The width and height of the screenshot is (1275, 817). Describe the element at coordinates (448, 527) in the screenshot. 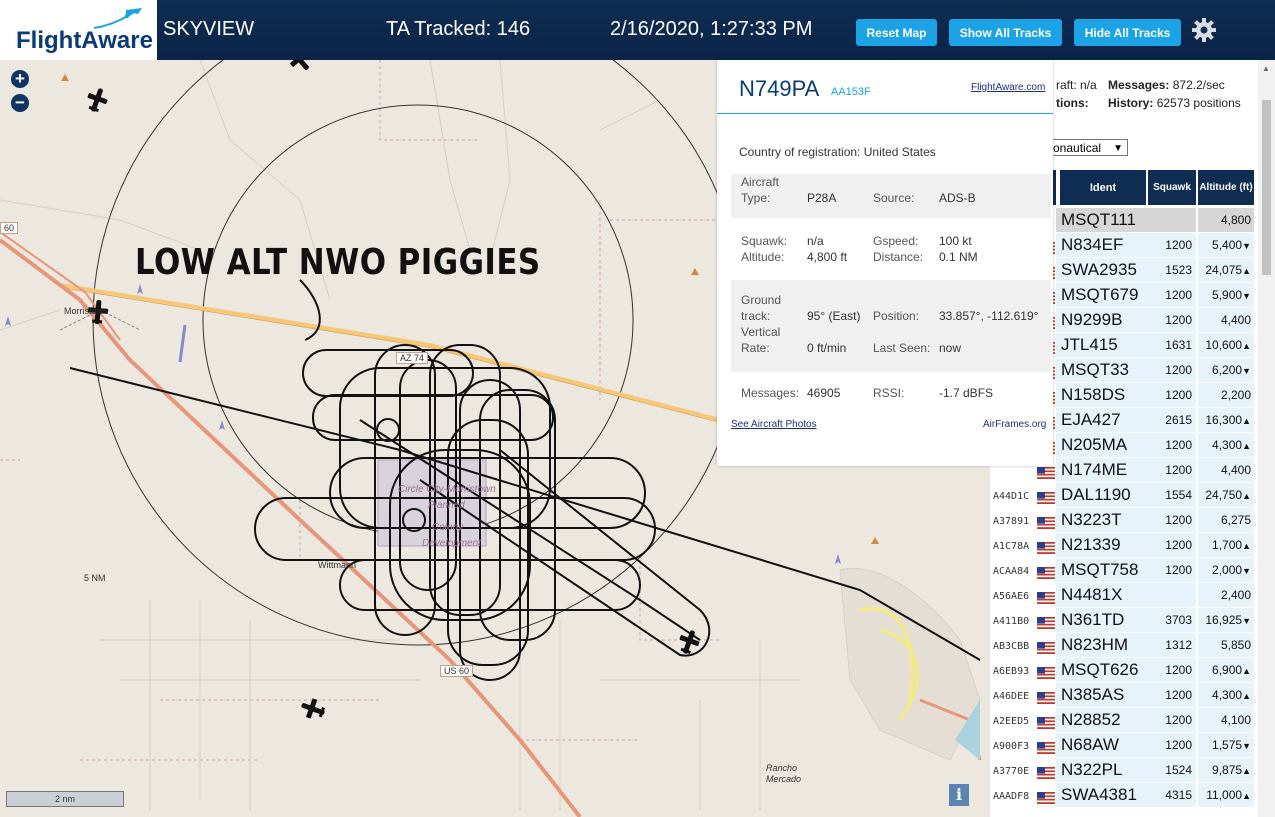

I see `map-label-colony: Colony` at that location.